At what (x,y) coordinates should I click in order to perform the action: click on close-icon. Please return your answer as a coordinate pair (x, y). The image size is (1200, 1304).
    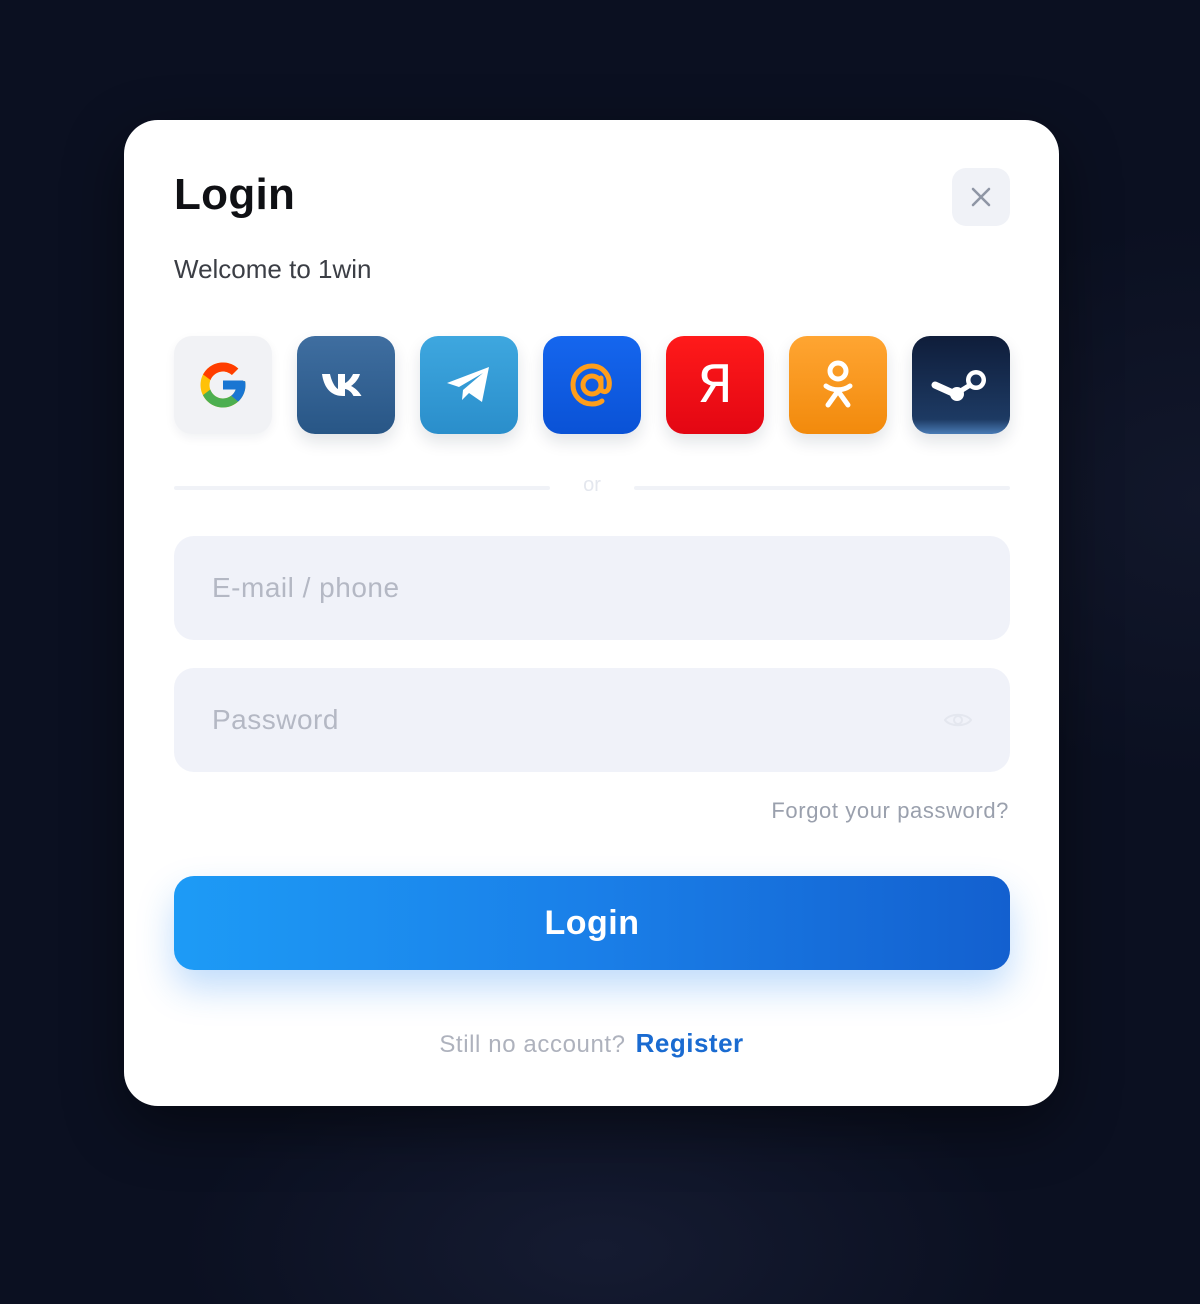
    Looking at the image, I should click on (981, 197).